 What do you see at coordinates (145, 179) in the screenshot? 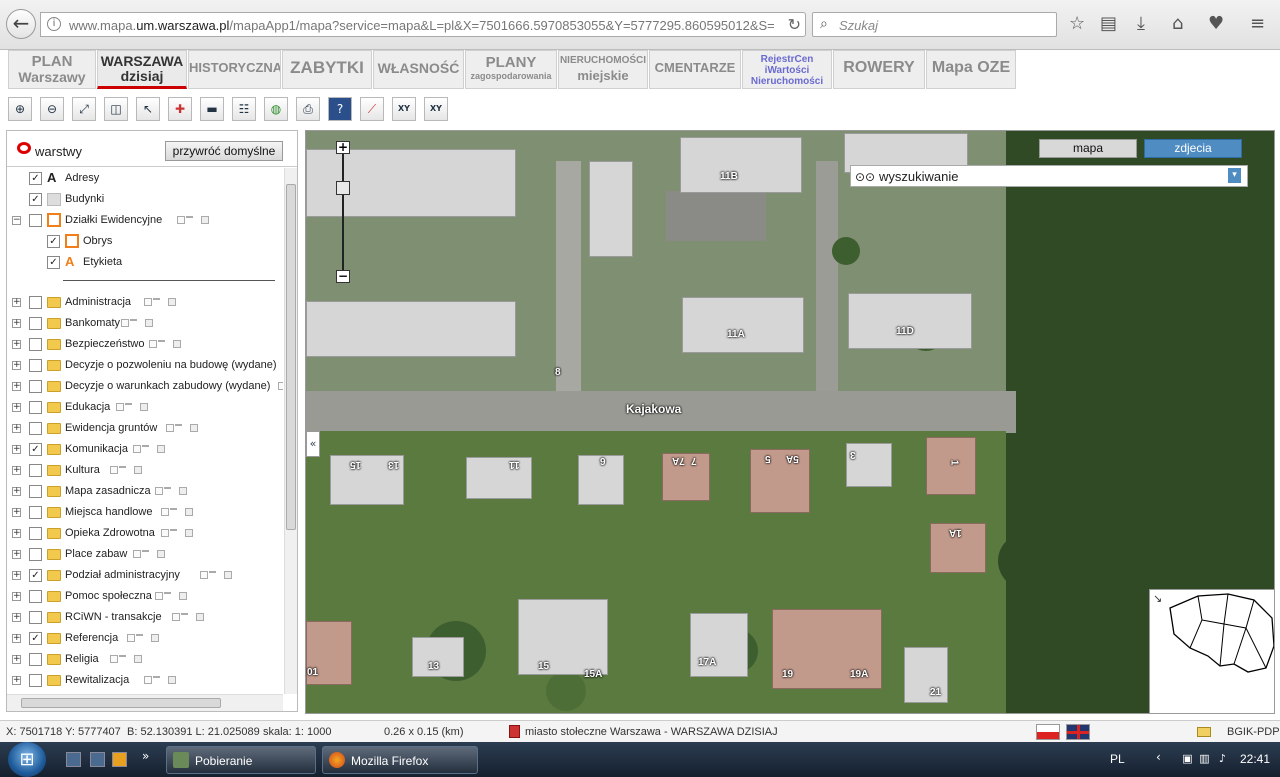
I see `layer-item: ✓ A Adresy` at bounding box center [145, 179].